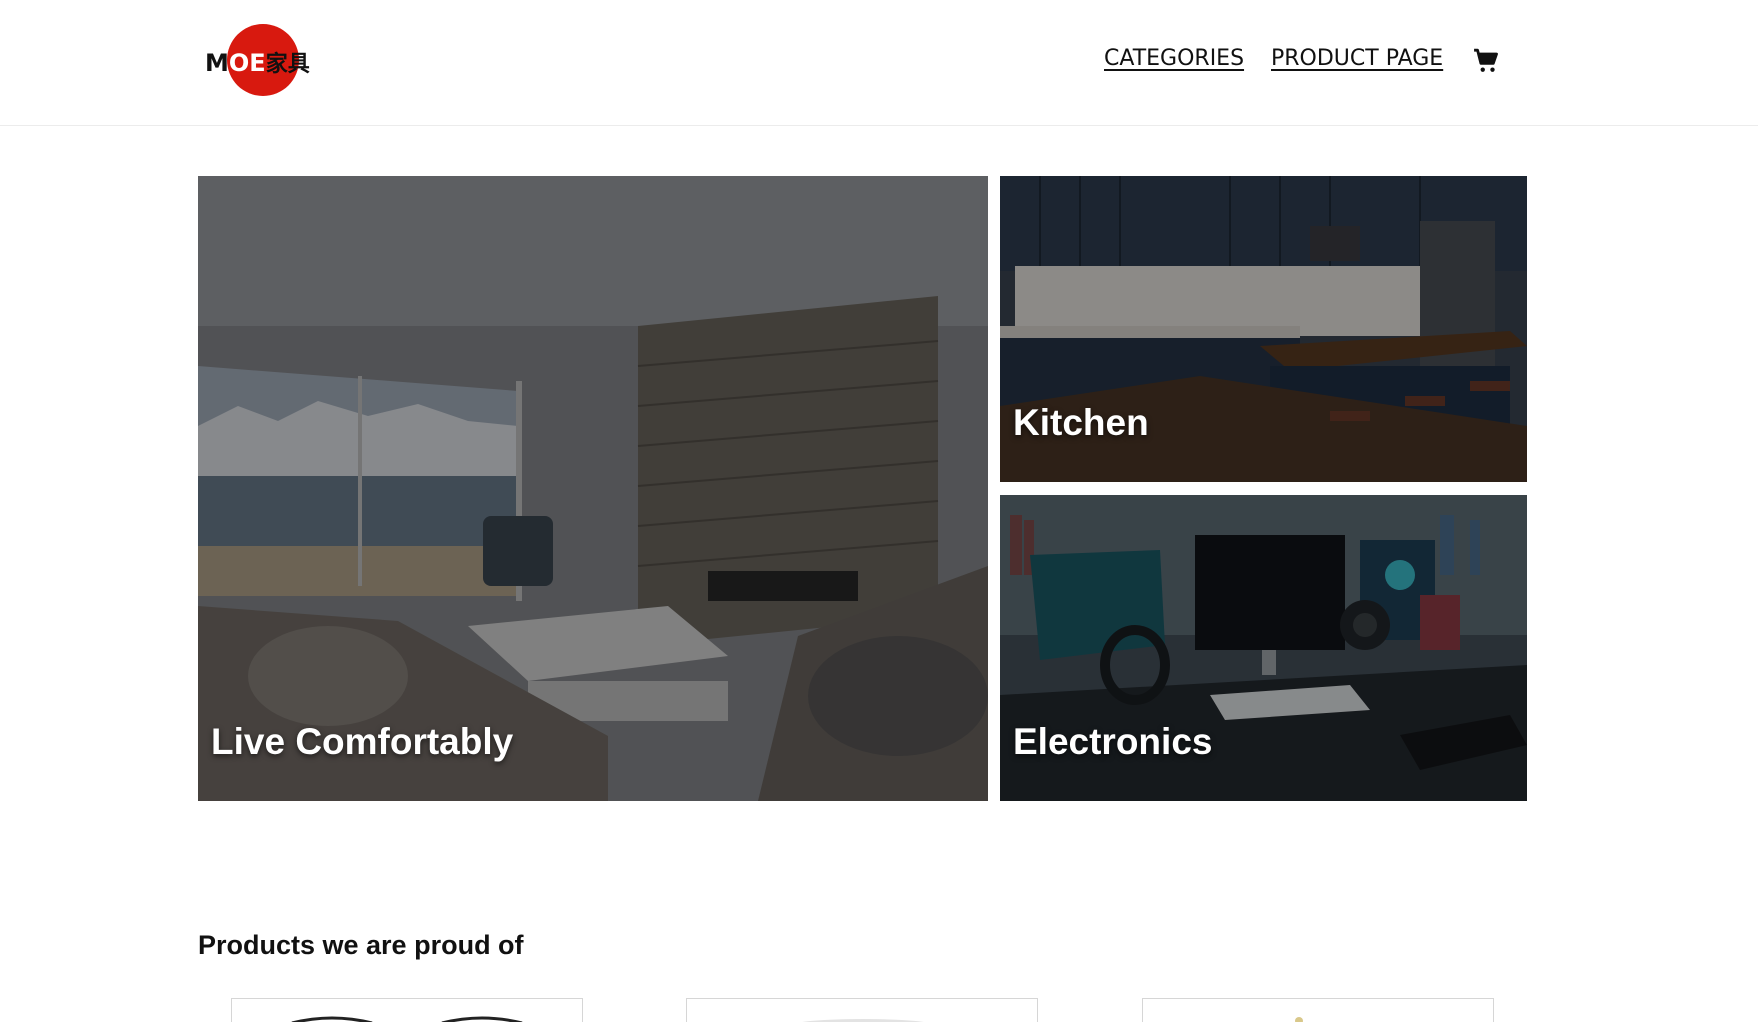 The height and width of the screenshot is (1022, 1758). I want to click on lamp-product-image, so click(1299, 1019).